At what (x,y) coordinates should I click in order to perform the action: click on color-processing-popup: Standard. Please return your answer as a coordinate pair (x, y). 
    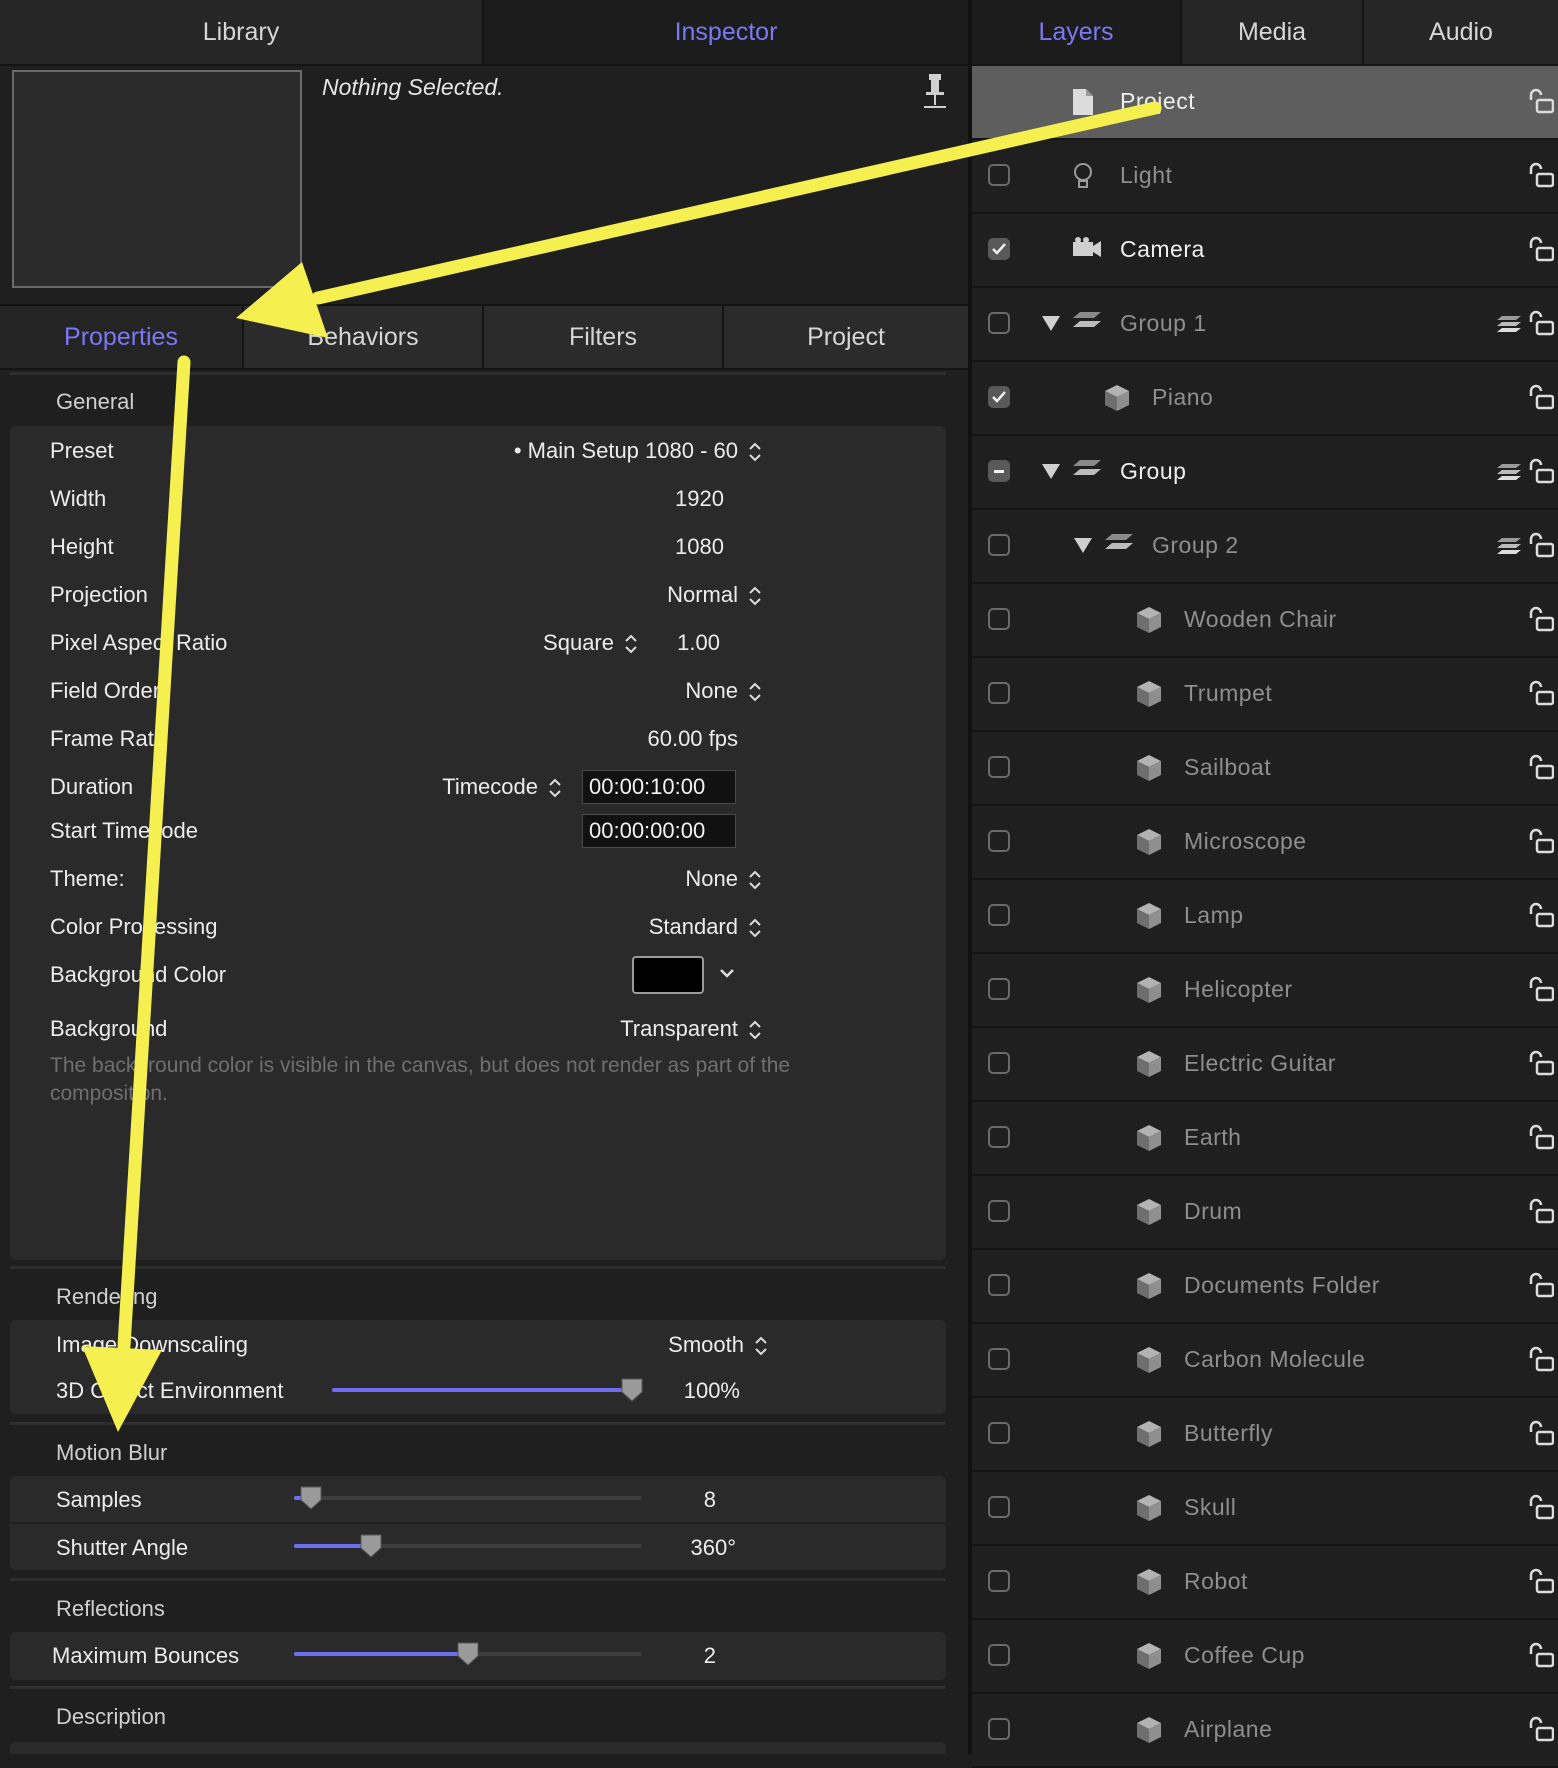
    Looking at the image, I should click on (651, 927).